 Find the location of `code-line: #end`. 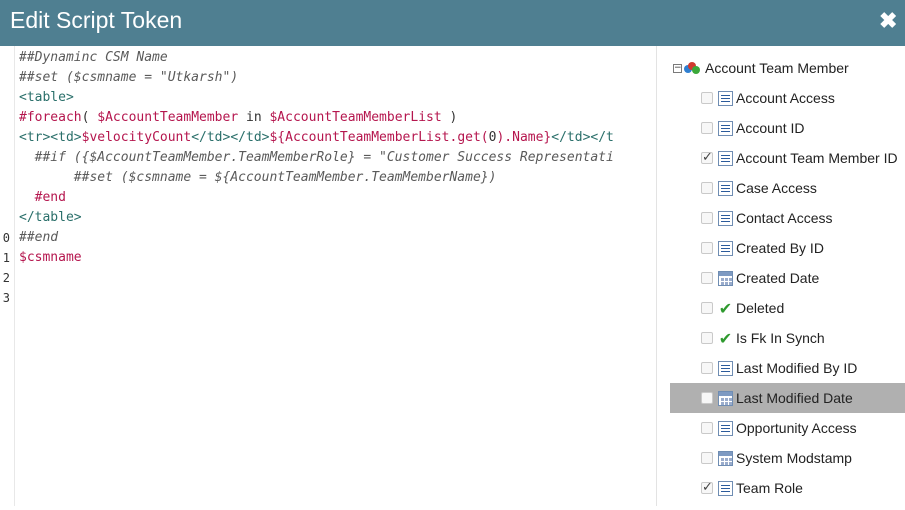

code-line: #end is located at coordinates (337, 198).